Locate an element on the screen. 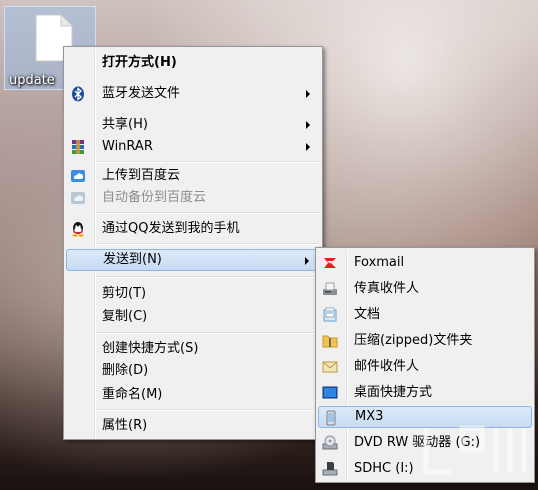 Image resolution: width=538 pixels, height=490 pixels. send-to-mail-recipient: 邮件收件人 is located at coordinates (425, 367).